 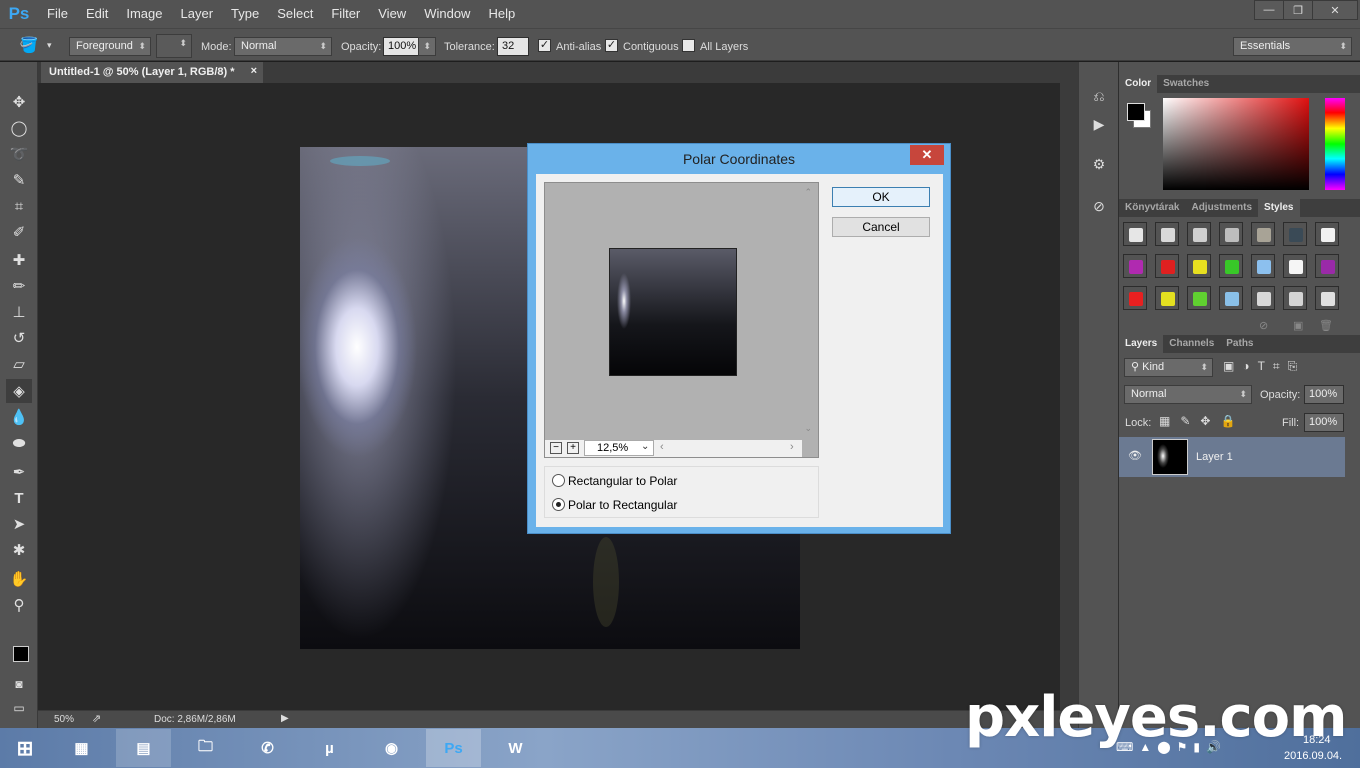 I want to click on scroll-down-icon: ⌄, so click(x=808, y=428).